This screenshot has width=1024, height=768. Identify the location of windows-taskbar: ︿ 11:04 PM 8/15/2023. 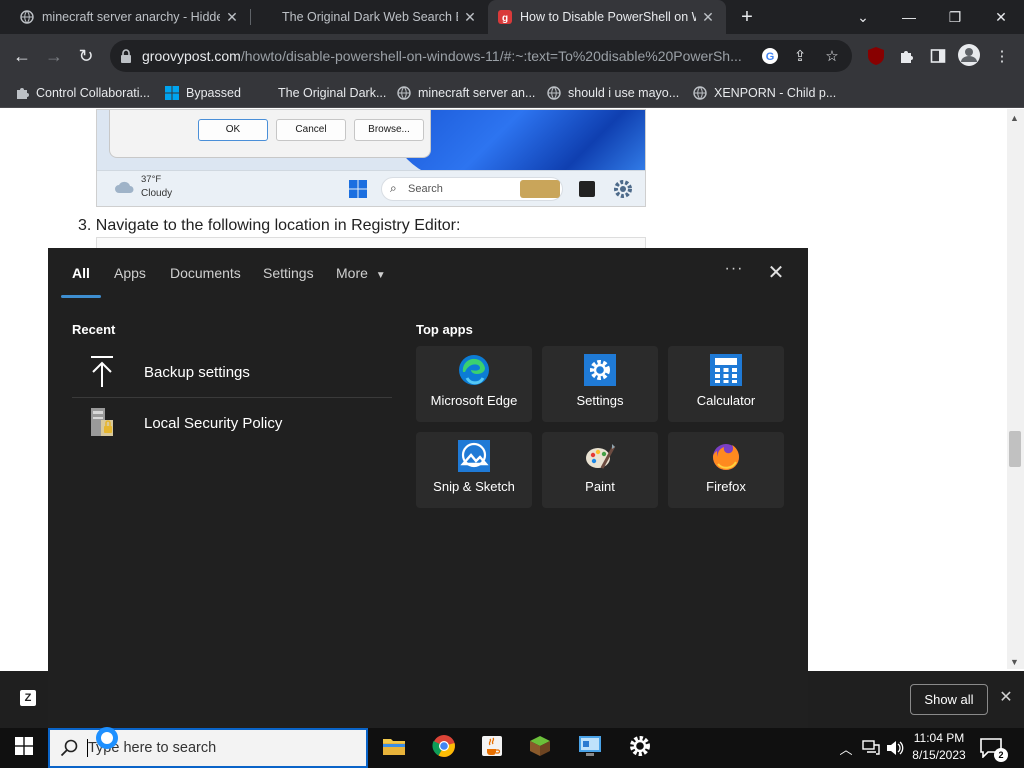
(512, 748).